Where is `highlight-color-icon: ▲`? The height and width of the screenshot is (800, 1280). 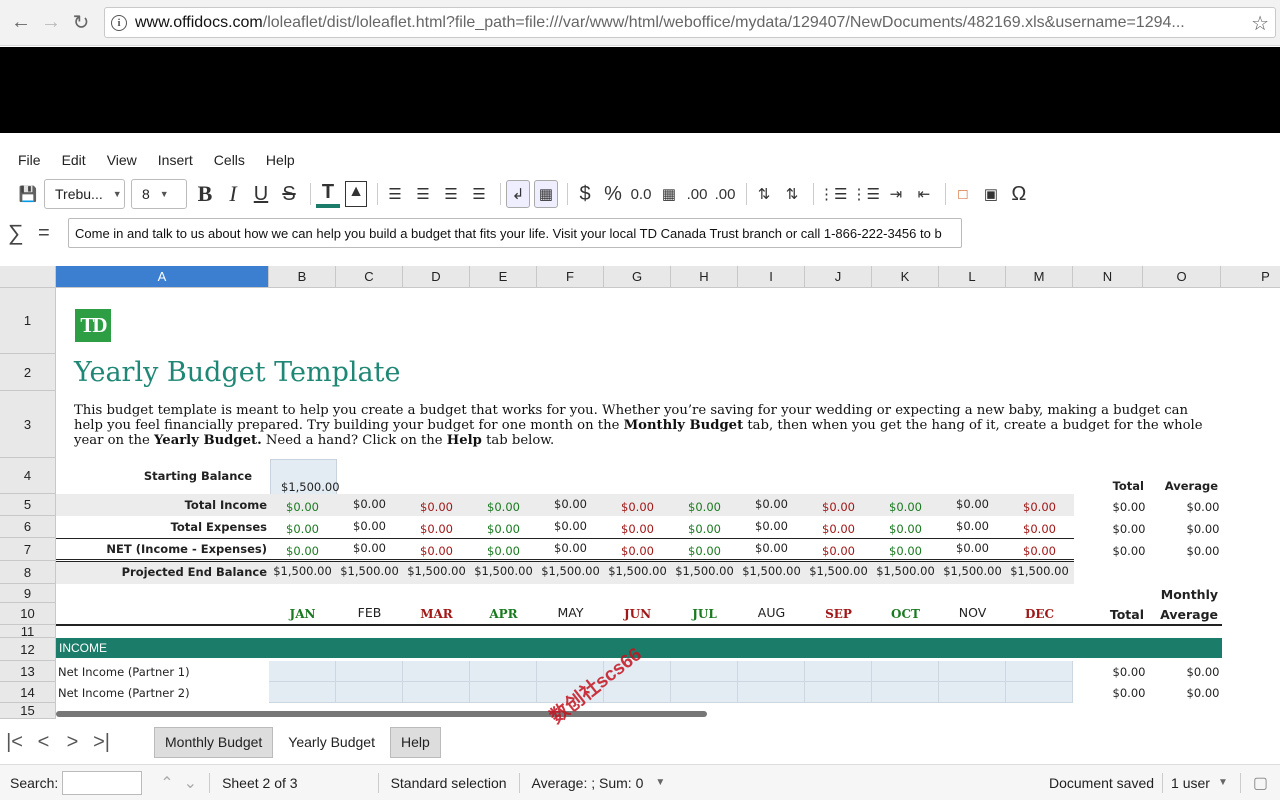 highlight-color-icon: ▲ is located at coordinates (356, 194).